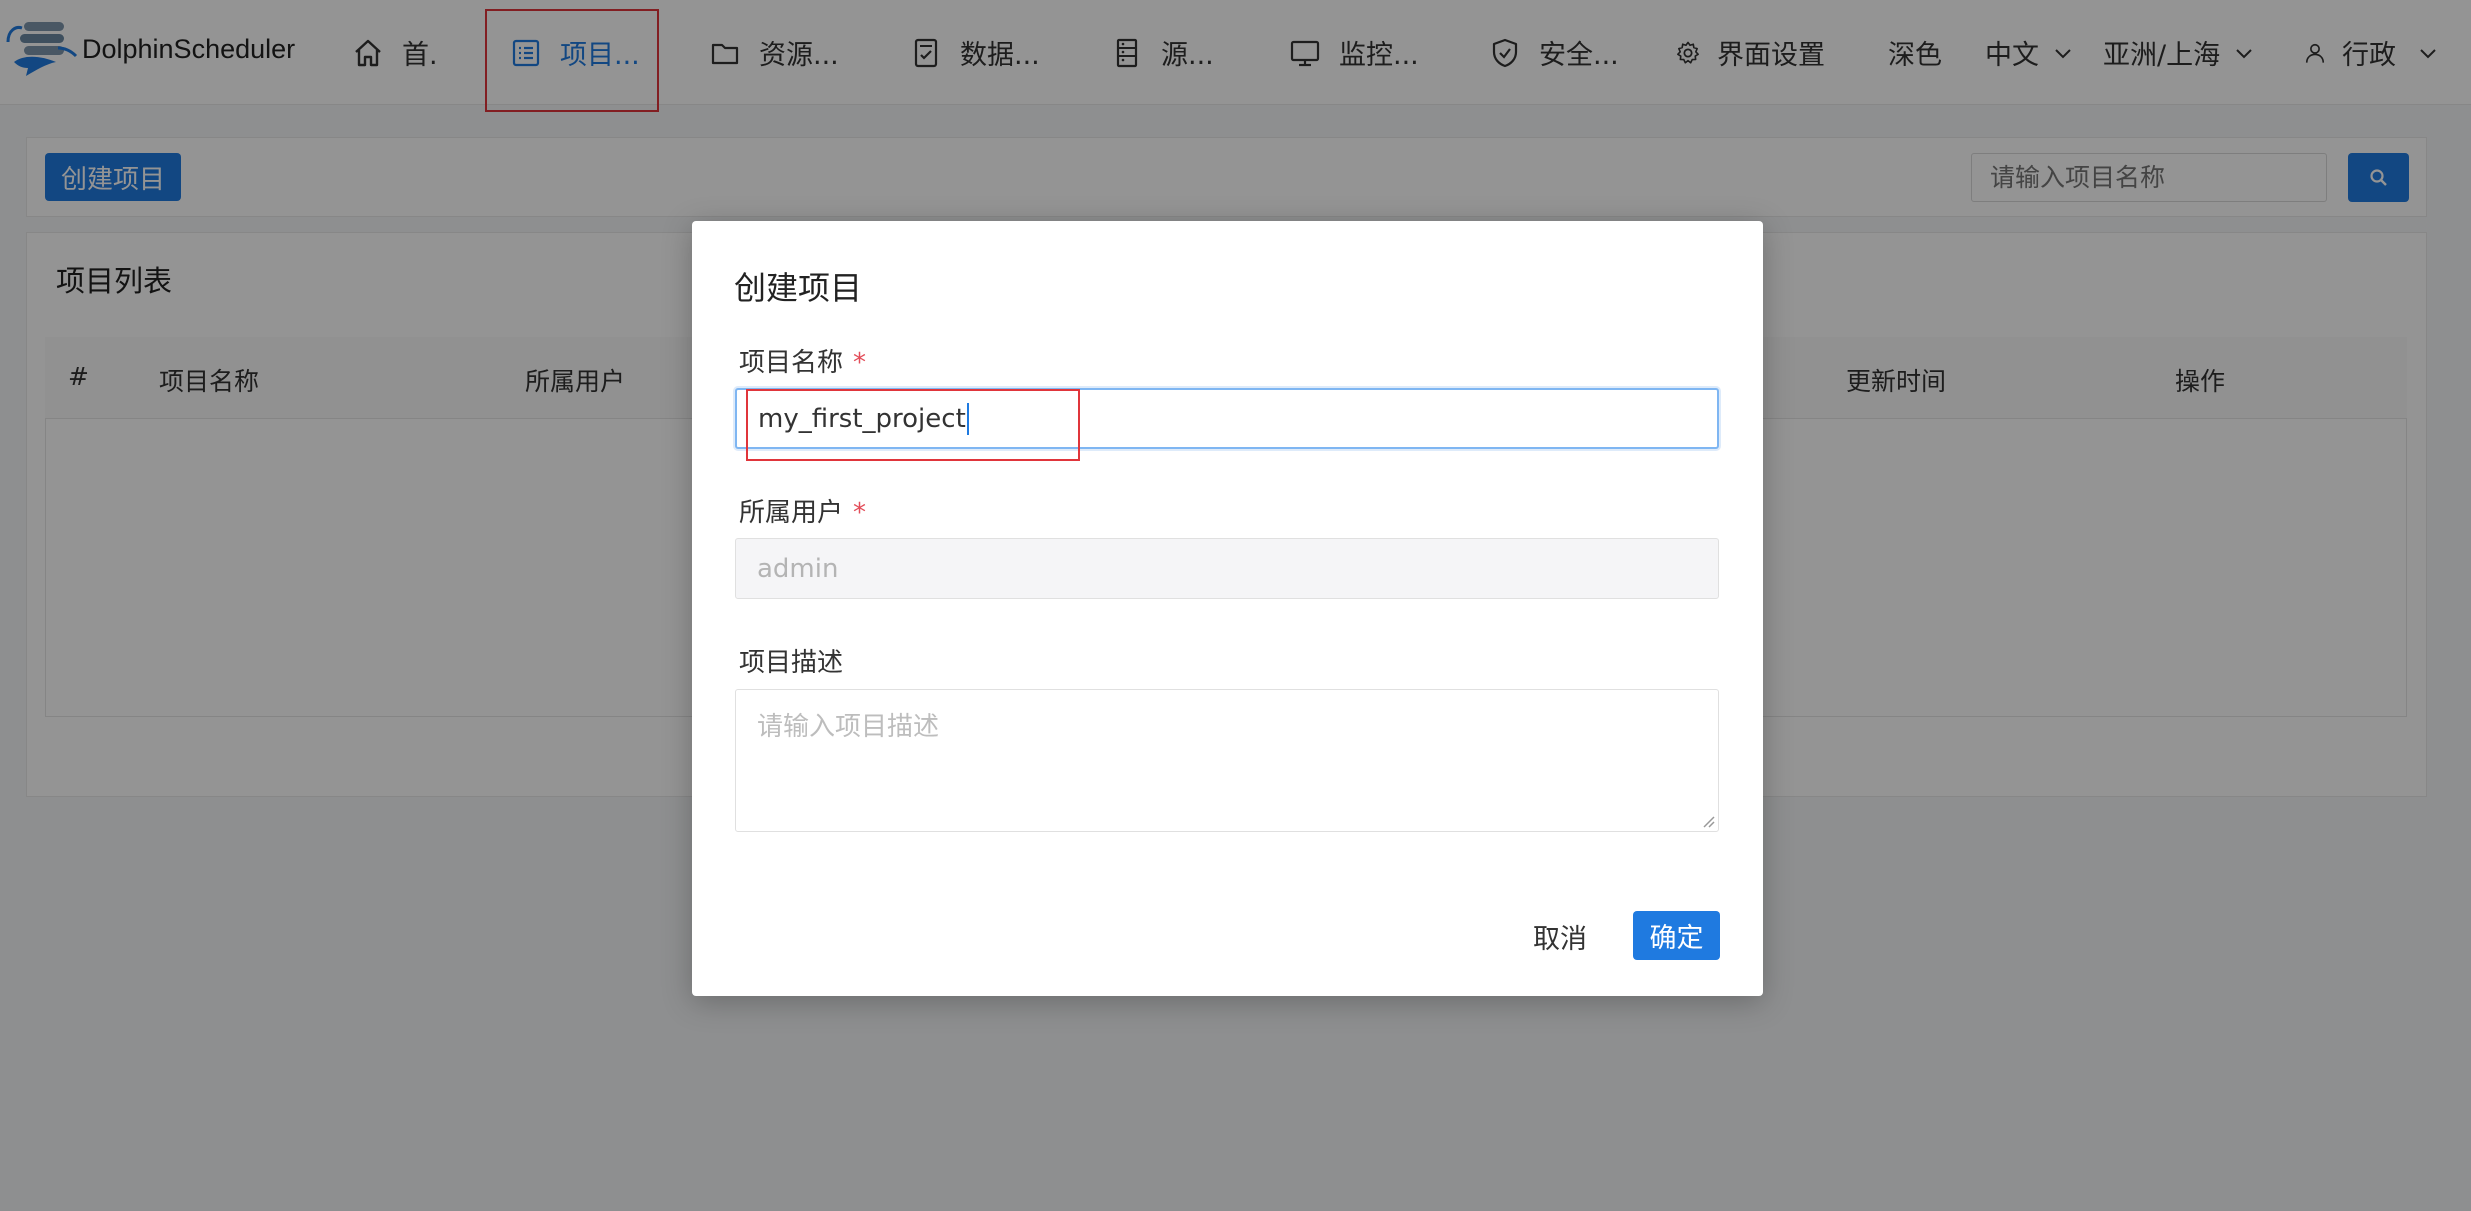 Image resolution: width=2471 pixels, height=1211 pixels. What do you see at coordinates (1227, 568) in the screenshot?
I see `owner-input: admin` at bounding box center [1227, 568].